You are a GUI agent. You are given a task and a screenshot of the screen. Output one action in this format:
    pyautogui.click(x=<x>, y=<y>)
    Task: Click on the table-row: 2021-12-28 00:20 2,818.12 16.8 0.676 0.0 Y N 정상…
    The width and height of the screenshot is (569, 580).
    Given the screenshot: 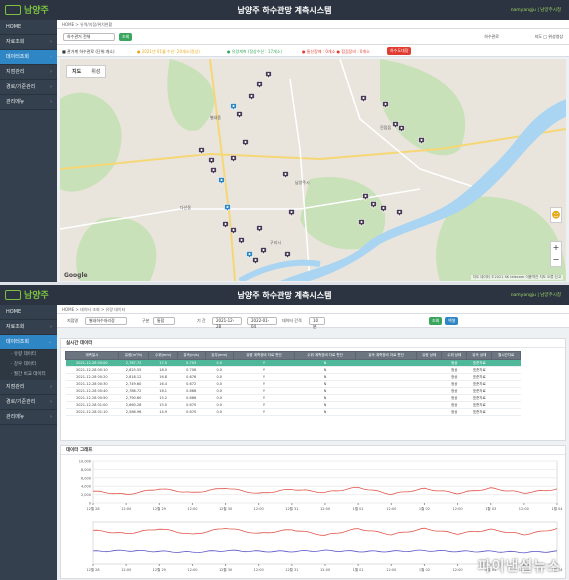 What is the action you would take?
    pyautogui.click(x=293, y=377)
    